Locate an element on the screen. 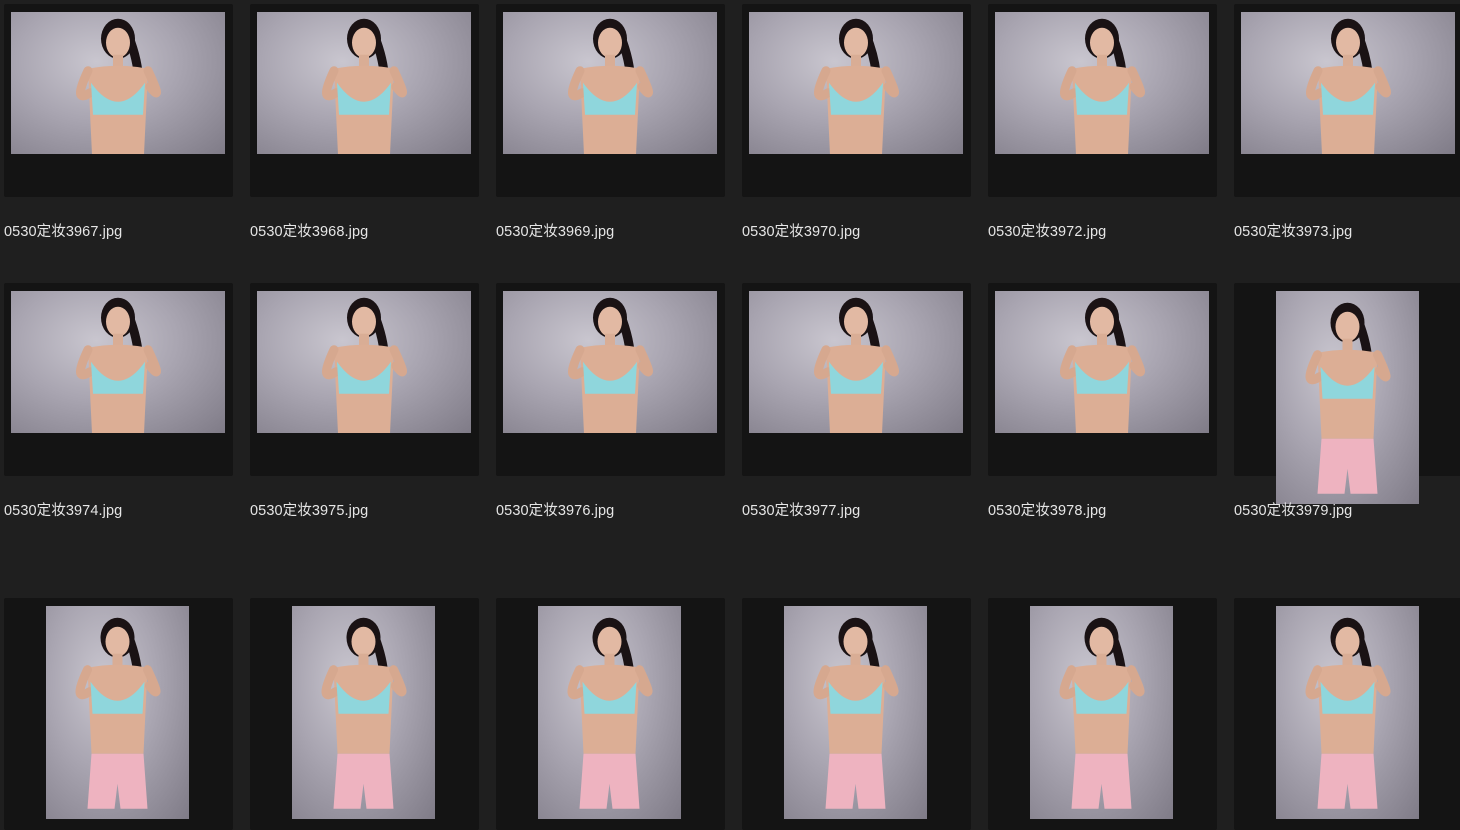 This screenshot has width=1460, height=830. thumbnail-filename: 0530定妆3974.jpg is located at coordinates (63, 511).